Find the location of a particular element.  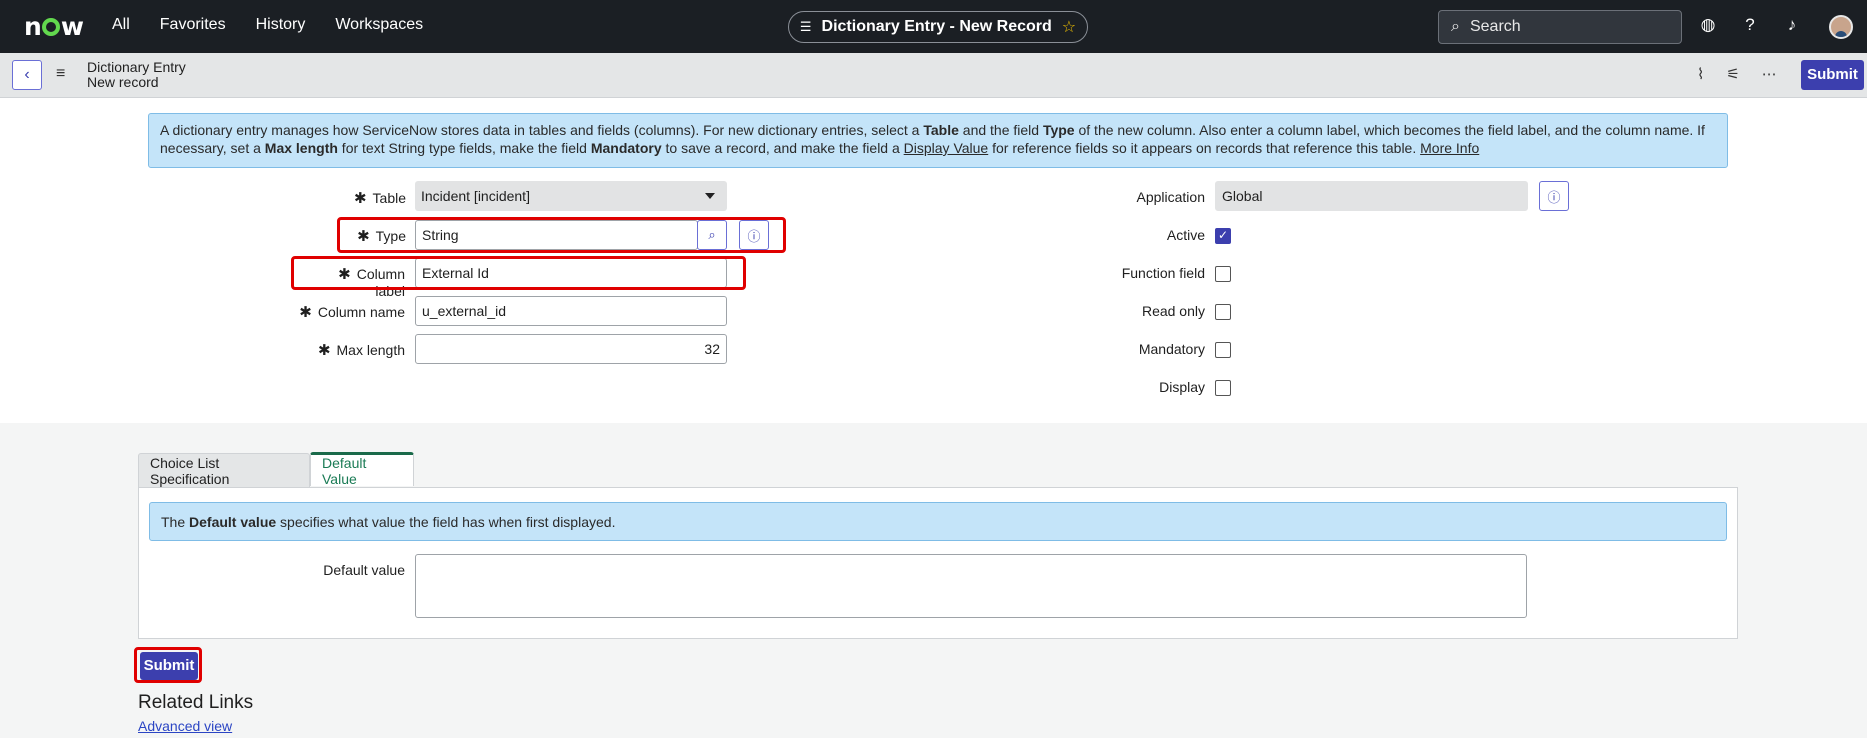

help-icon: ? is located at coordinates (1750, 25).